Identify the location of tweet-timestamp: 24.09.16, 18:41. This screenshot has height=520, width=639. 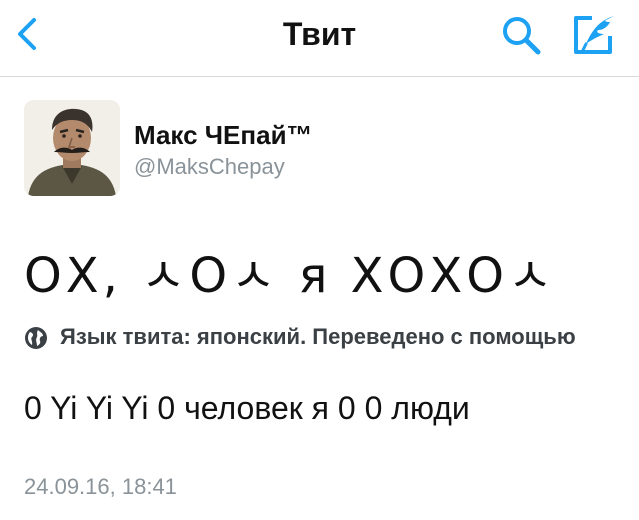
(100, 486).